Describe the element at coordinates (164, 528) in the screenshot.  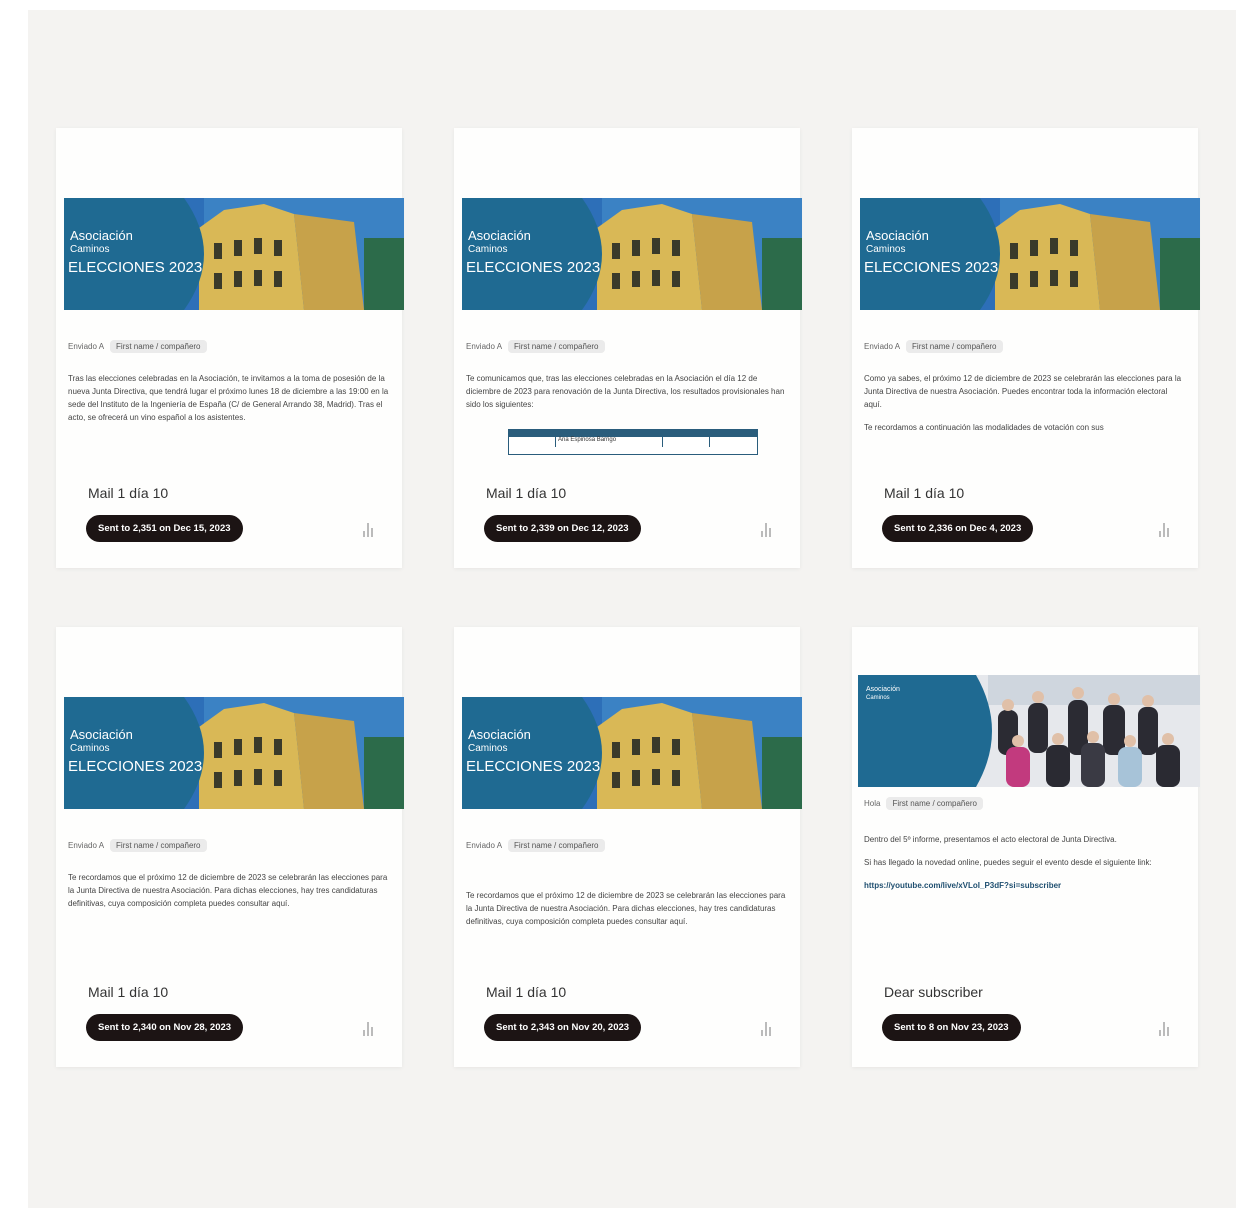
I see `sent-status-pill: Sent to 2,351 on Dec 15, 2023` at that location.